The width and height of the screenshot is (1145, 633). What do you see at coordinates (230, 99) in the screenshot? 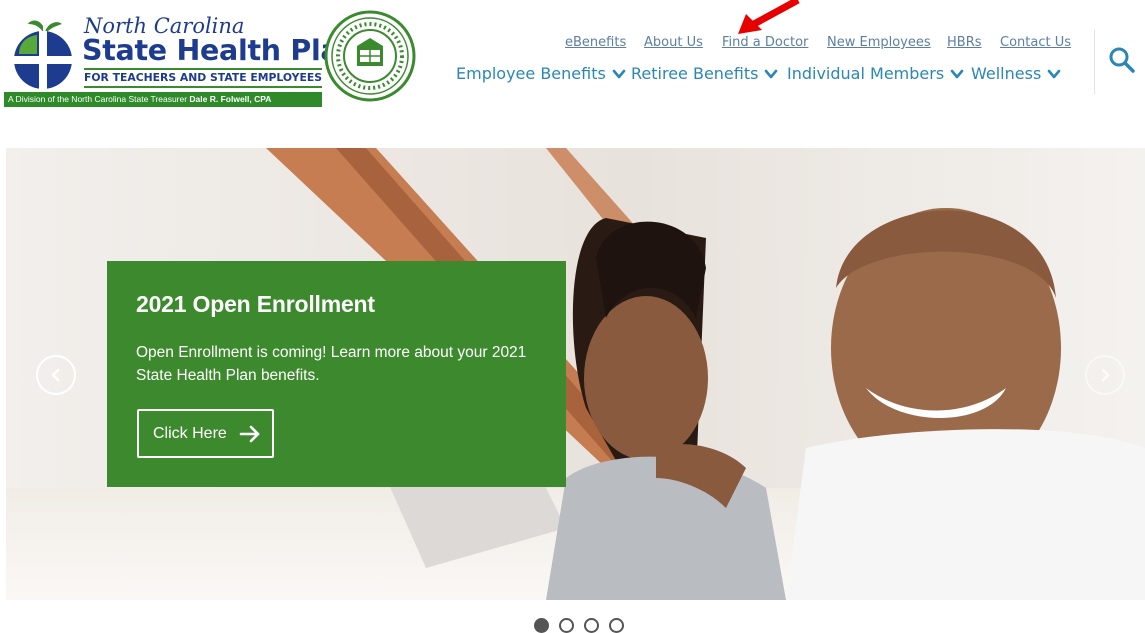
I see `logo-division-name: Dale R. Folwell, CPA` at bounding box center [230, 99].